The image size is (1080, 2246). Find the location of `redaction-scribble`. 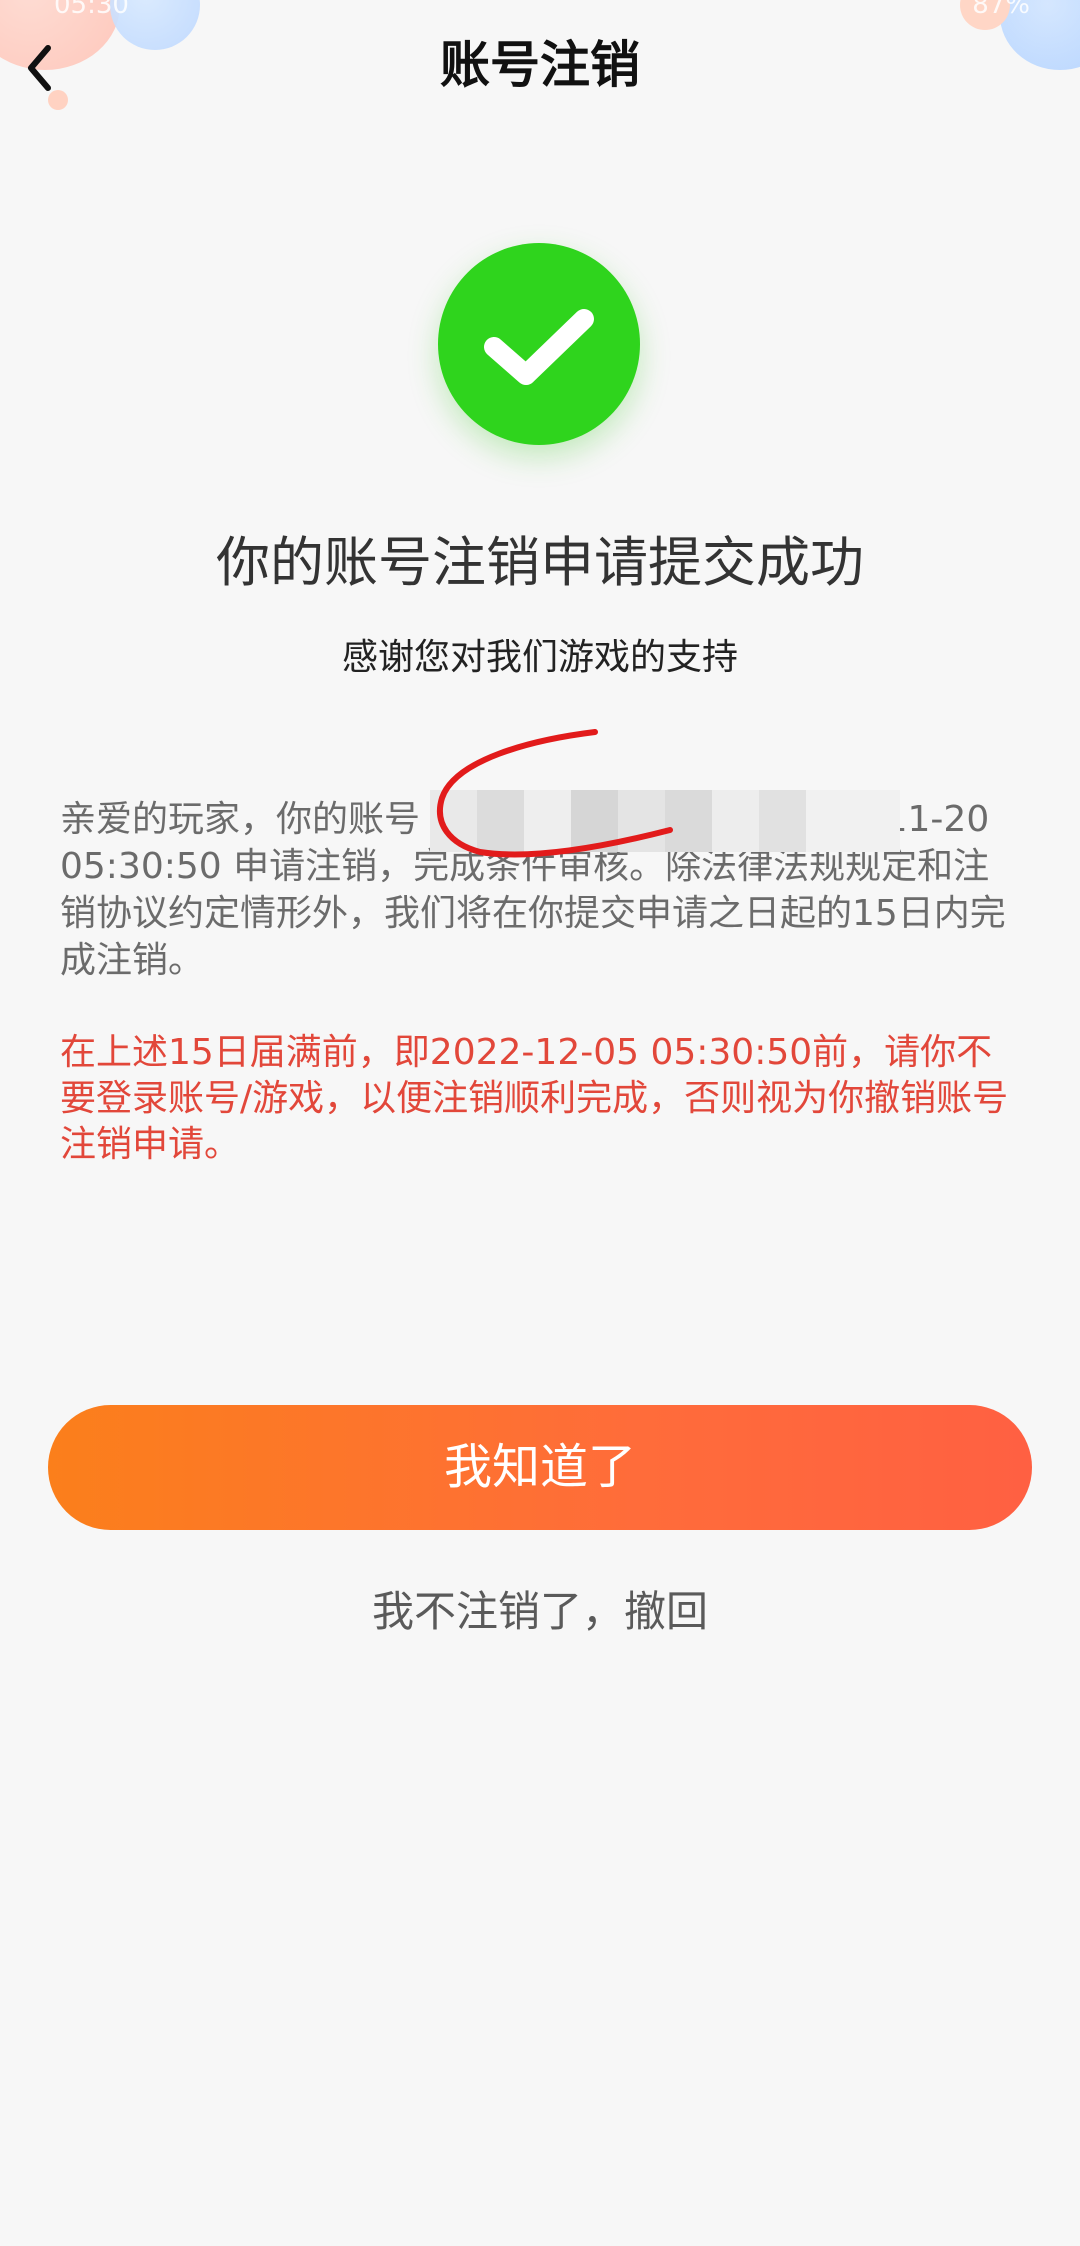

redaction-scribble is located at coordinates (555, 793).